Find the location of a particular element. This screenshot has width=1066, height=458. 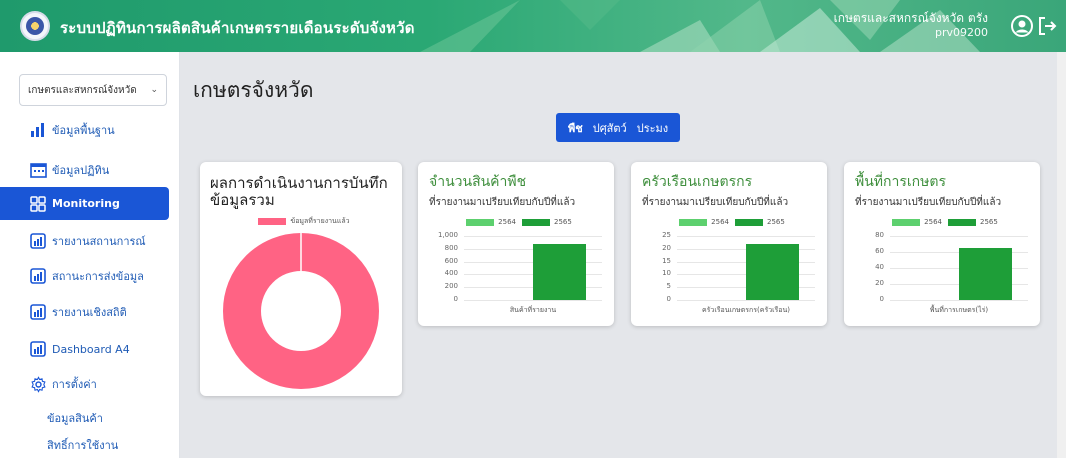

y-tick-label: 10 is located at coordinates (666, 273).